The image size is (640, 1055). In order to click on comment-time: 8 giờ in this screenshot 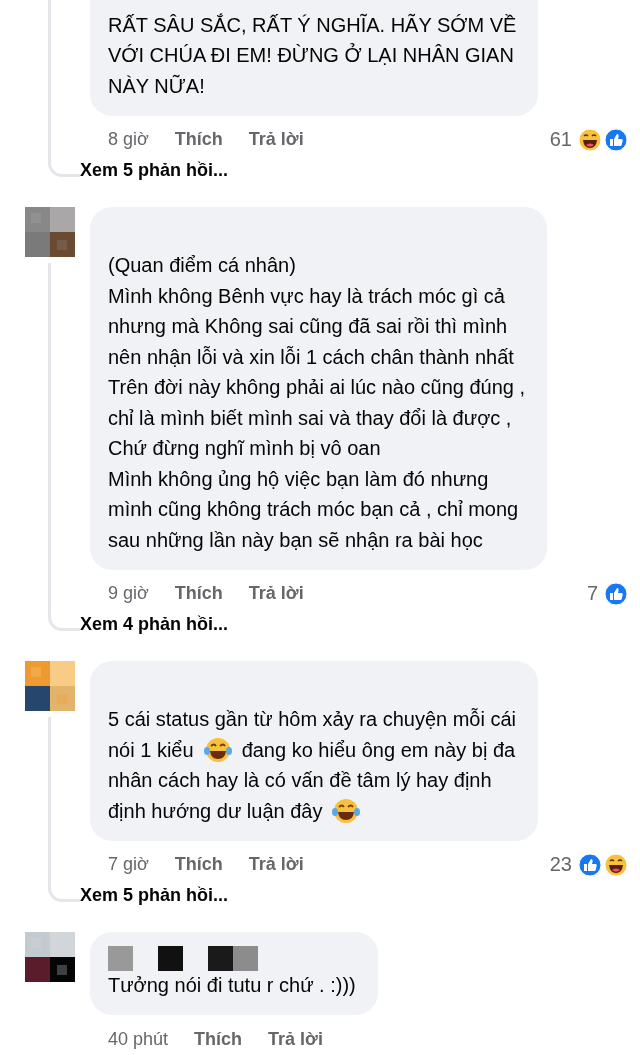, I will do `click(128, 139)`.